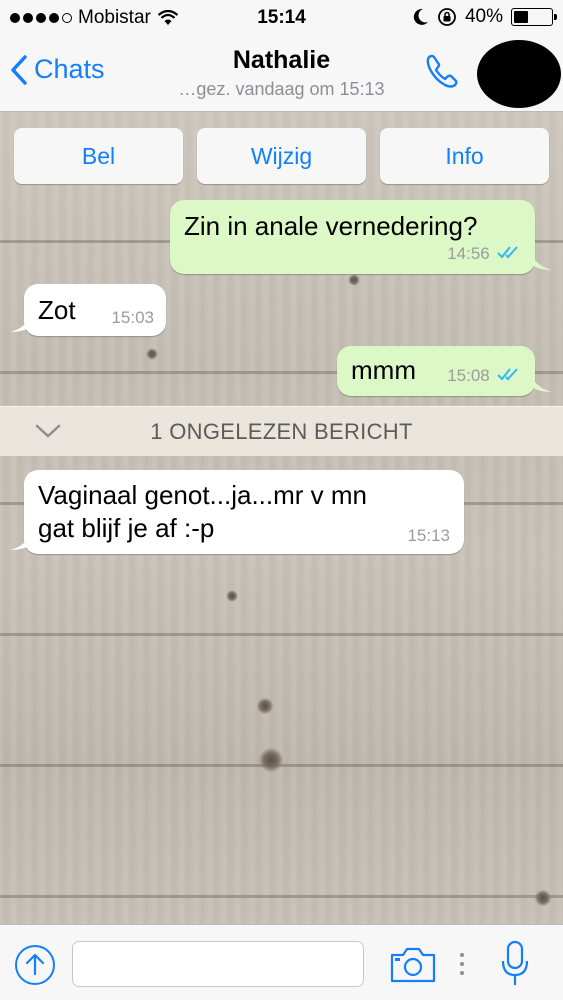  Describe the element at coordinates (218, 964) in the screenshot. I see `message-input` at that location.